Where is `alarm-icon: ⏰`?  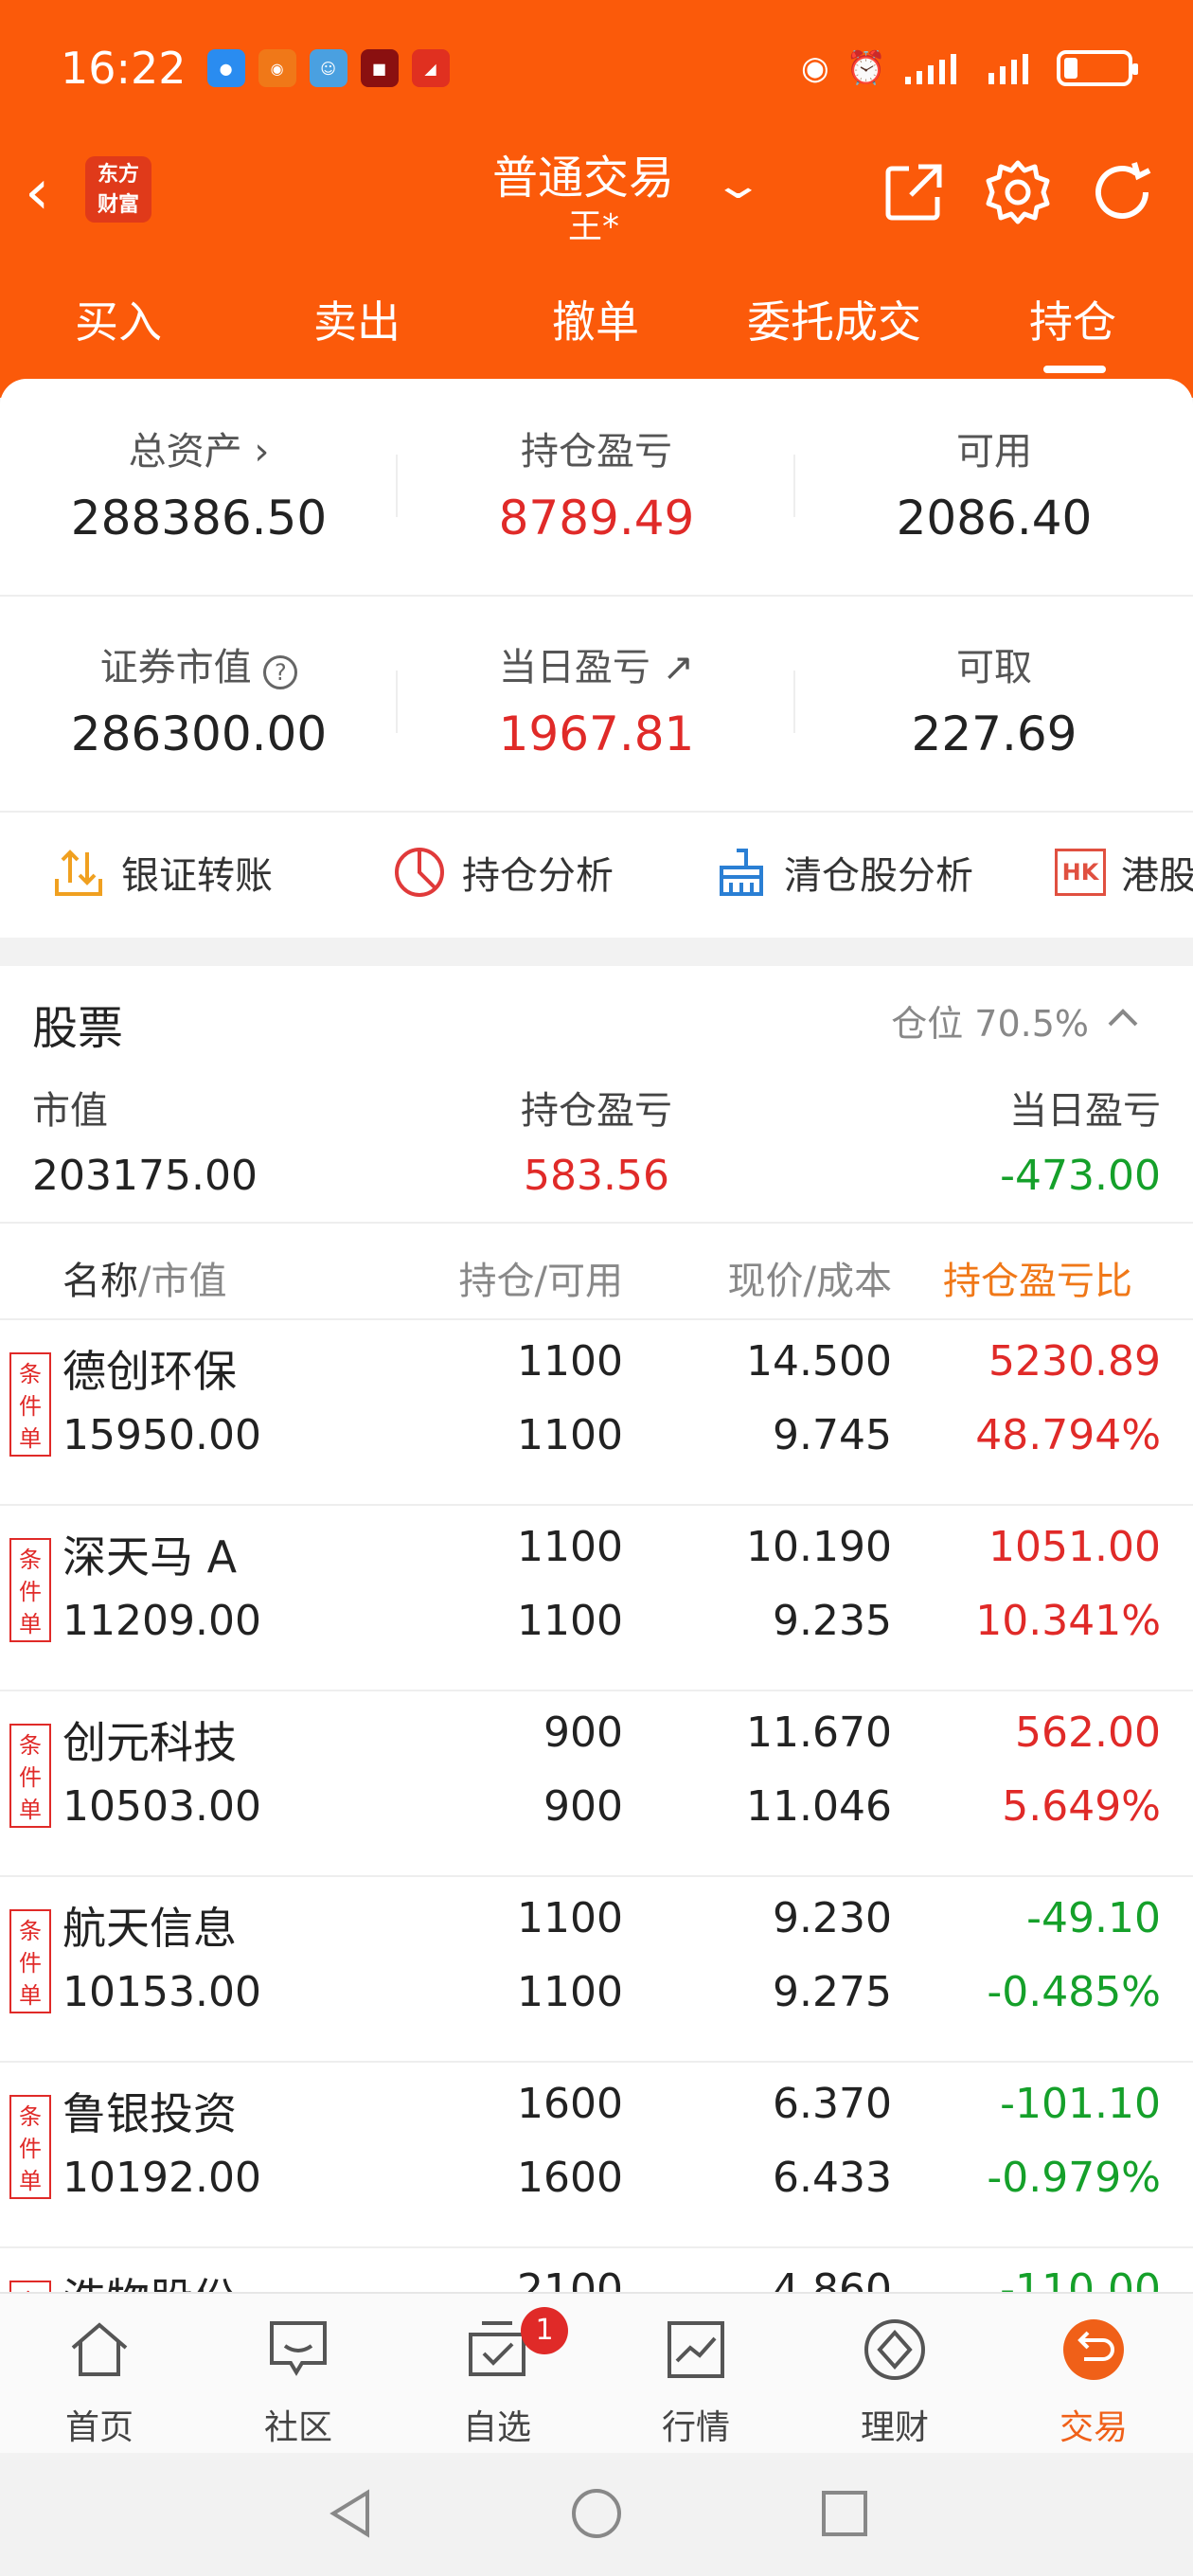 alarm-icon: ⏰ is located at coordinates (866, 68).